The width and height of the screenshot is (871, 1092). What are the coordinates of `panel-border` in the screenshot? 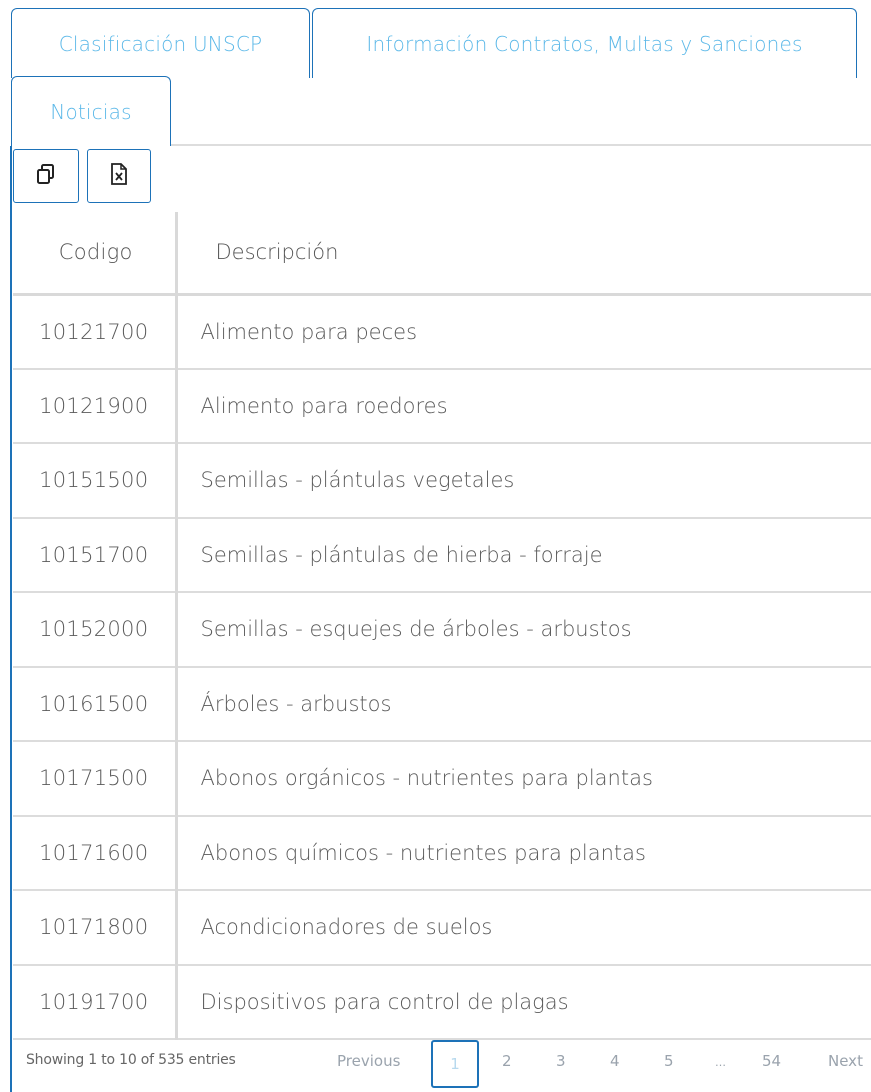 It's located at (11, 619).